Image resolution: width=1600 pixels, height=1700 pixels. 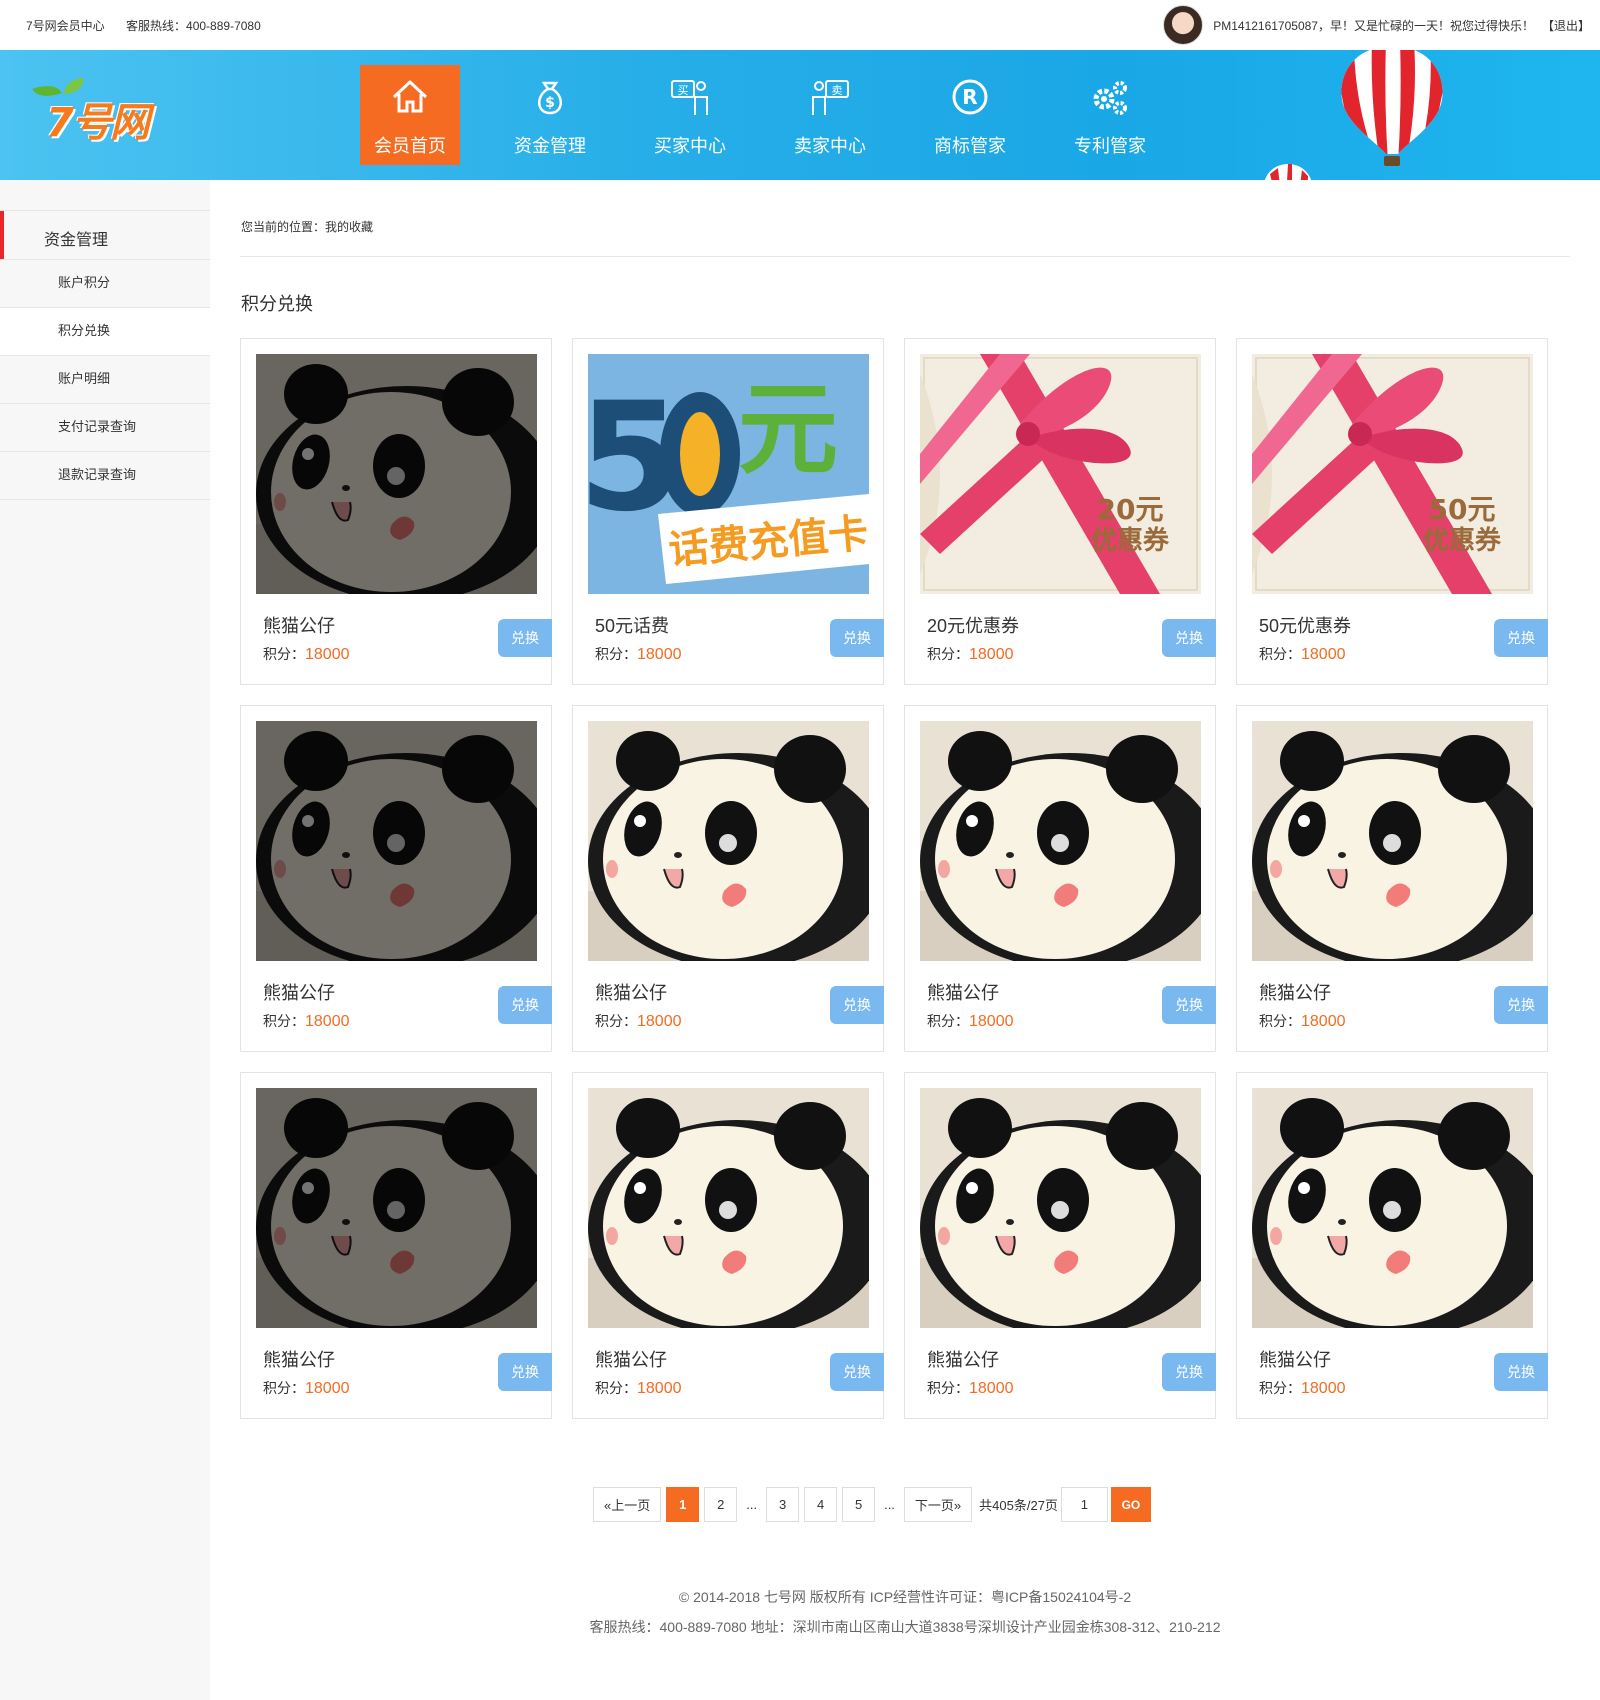 I want to click on nav-item-3: 买买家中心, so click(x=690, y=115).